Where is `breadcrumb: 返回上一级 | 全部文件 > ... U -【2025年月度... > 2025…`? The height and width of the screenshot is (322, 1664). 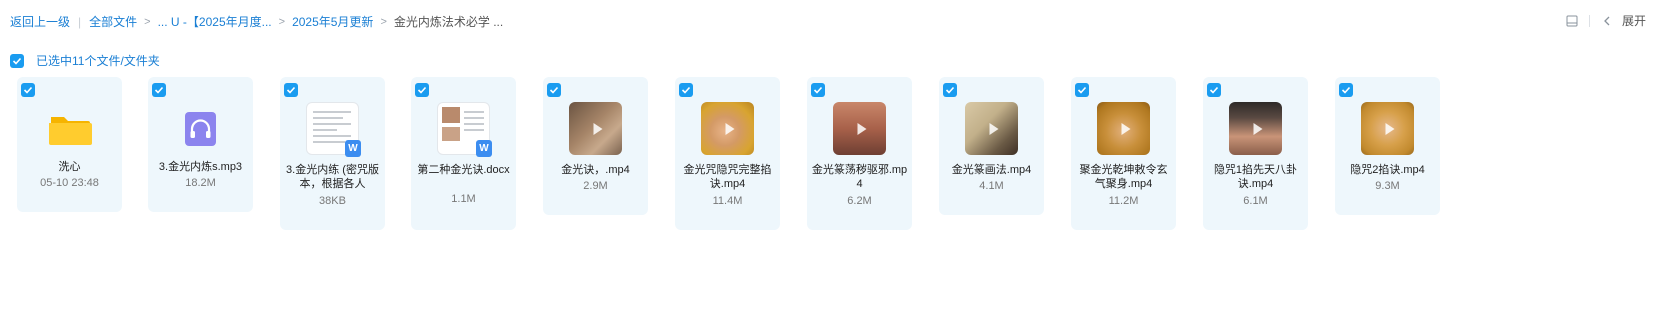 breadcrumb: 返回上一级 | 全部文件 > ... U -【2025年月度... > 2025… is located at coordinates (256, 21).